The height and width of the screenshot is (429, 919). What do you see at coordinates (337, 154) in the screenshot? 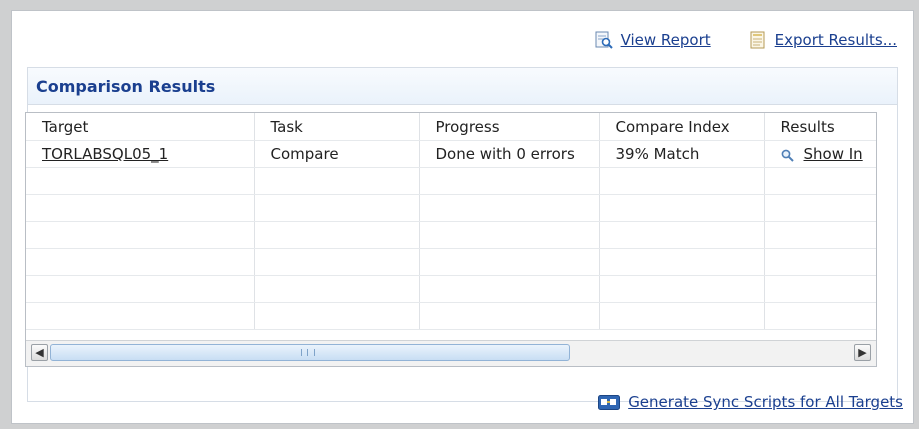
I see `task-cell: Compare` at bounding box center [337, 154].